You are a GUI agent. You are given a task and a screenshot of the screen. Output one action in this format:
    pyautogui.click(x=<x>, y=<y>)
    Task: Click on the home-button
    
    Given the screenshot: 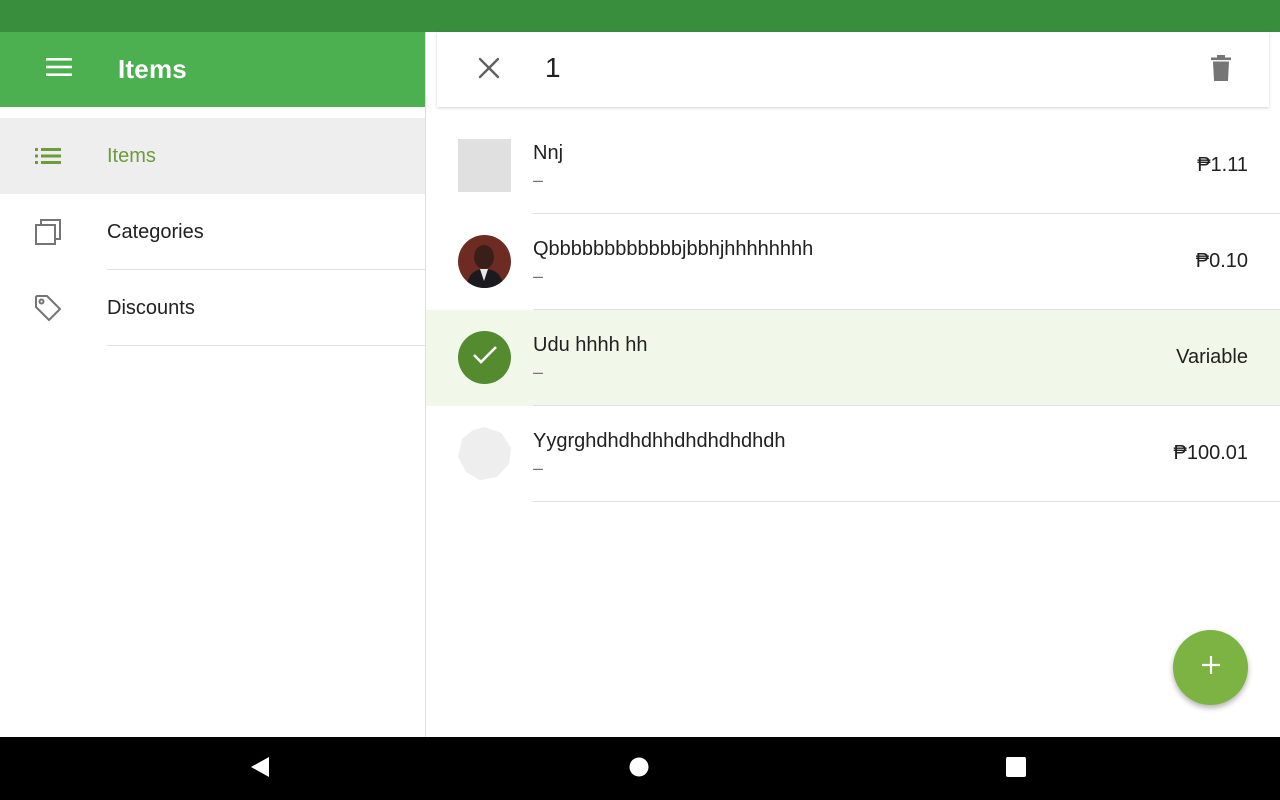 What is the action you would take?
    pyautogui.click(x=639, y=769)
    